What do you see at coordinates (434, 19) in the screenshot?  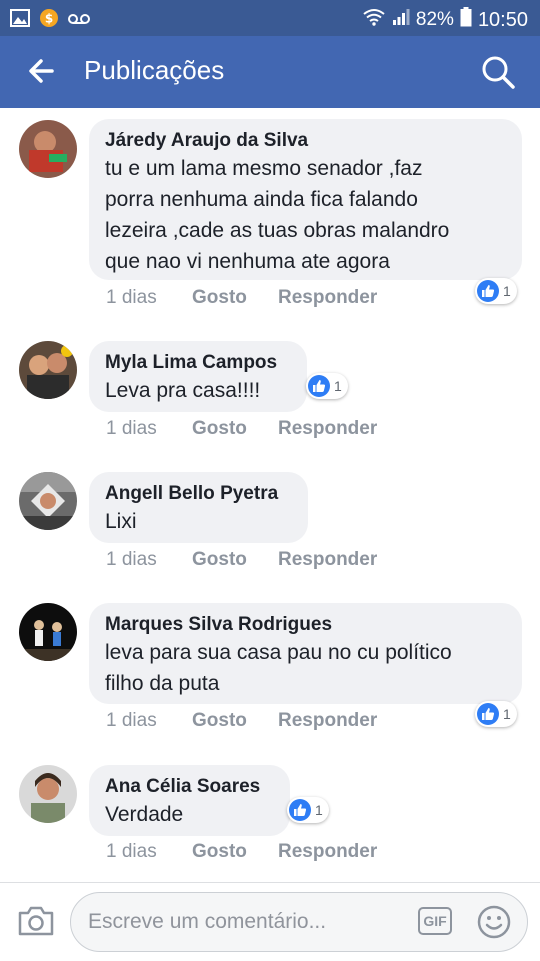 I see `battery-level: 82%` at bounding box center [434, 19].